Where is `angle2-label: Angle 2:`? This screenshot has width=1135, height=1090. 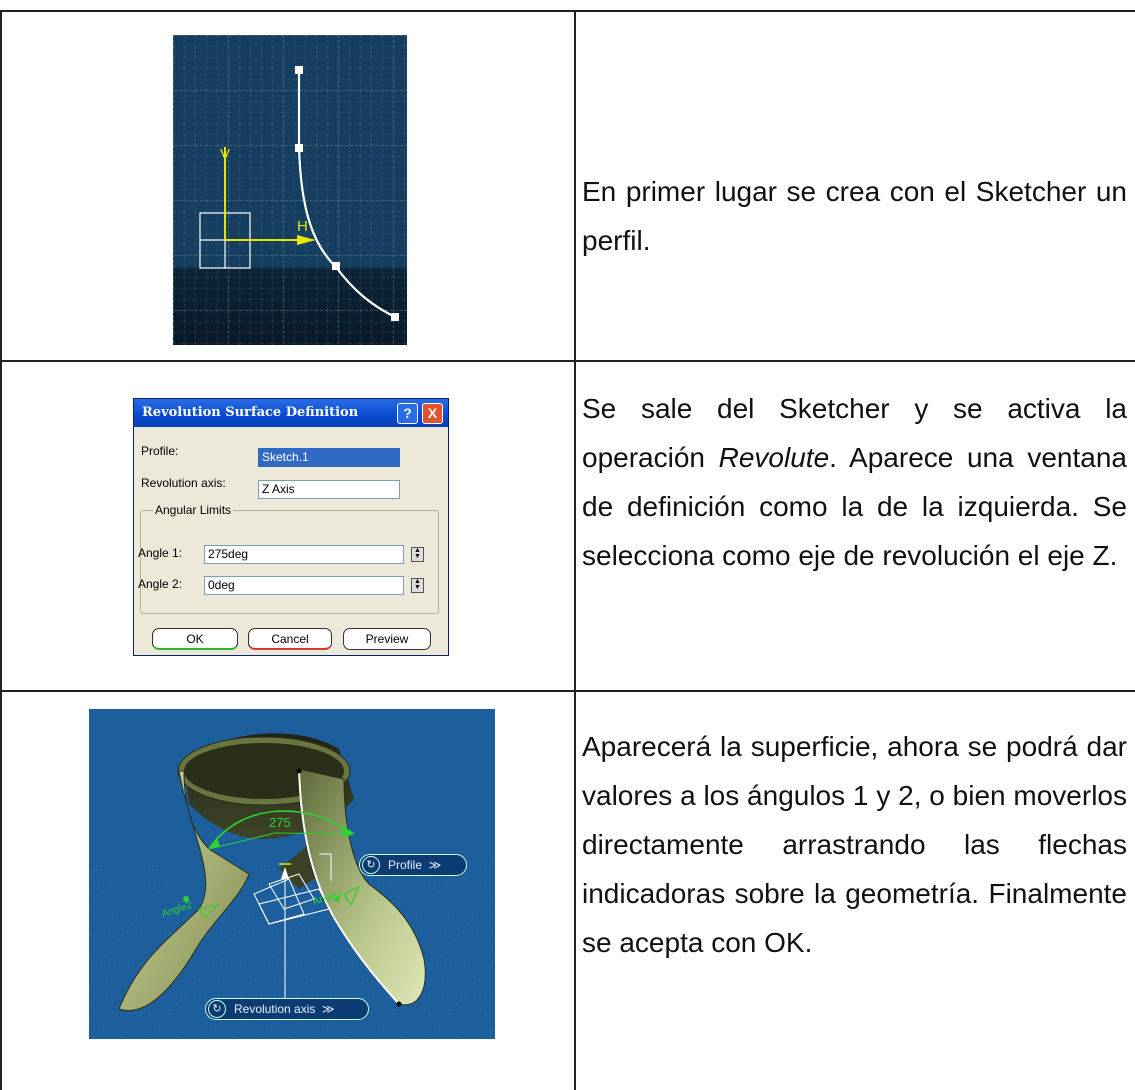
angle2-label: Angle 2: is located at coordinates (160, 584).